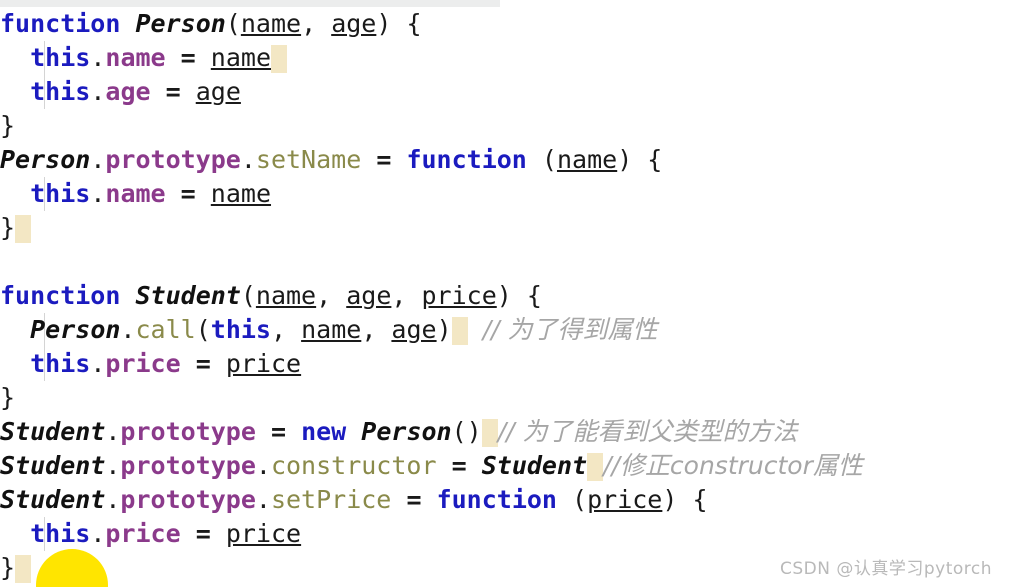 The image size is (1010, 587). Describe the element at coordinates (466, 431) in the screenshot. I see `code-token: ()` at that location.